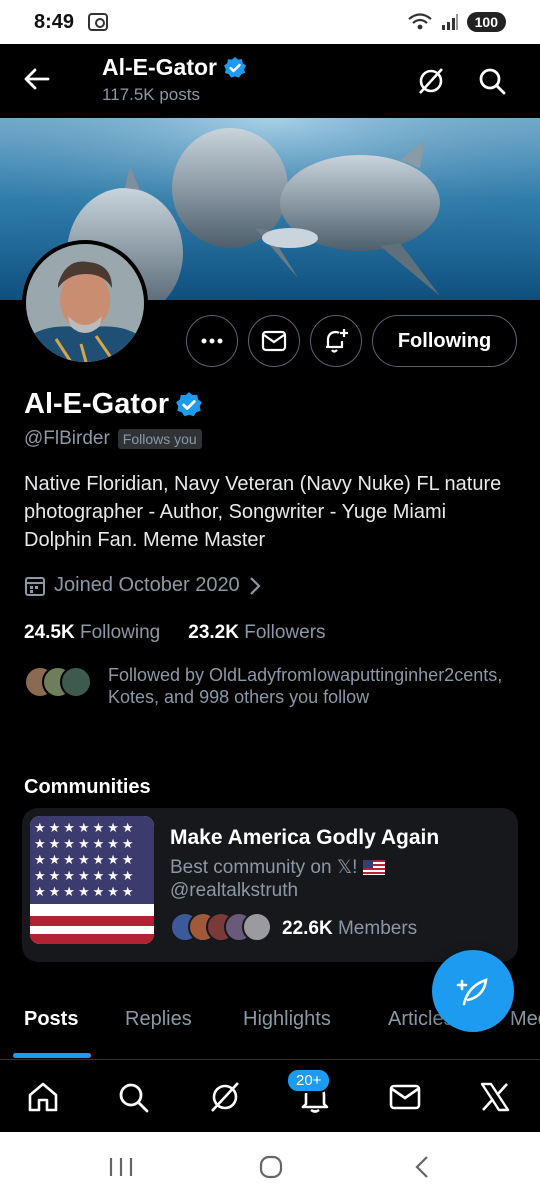 The width and height of the screenshot is (540, 1200). I want to click on header-post-count: 117.5K posts, so click(151, 94).